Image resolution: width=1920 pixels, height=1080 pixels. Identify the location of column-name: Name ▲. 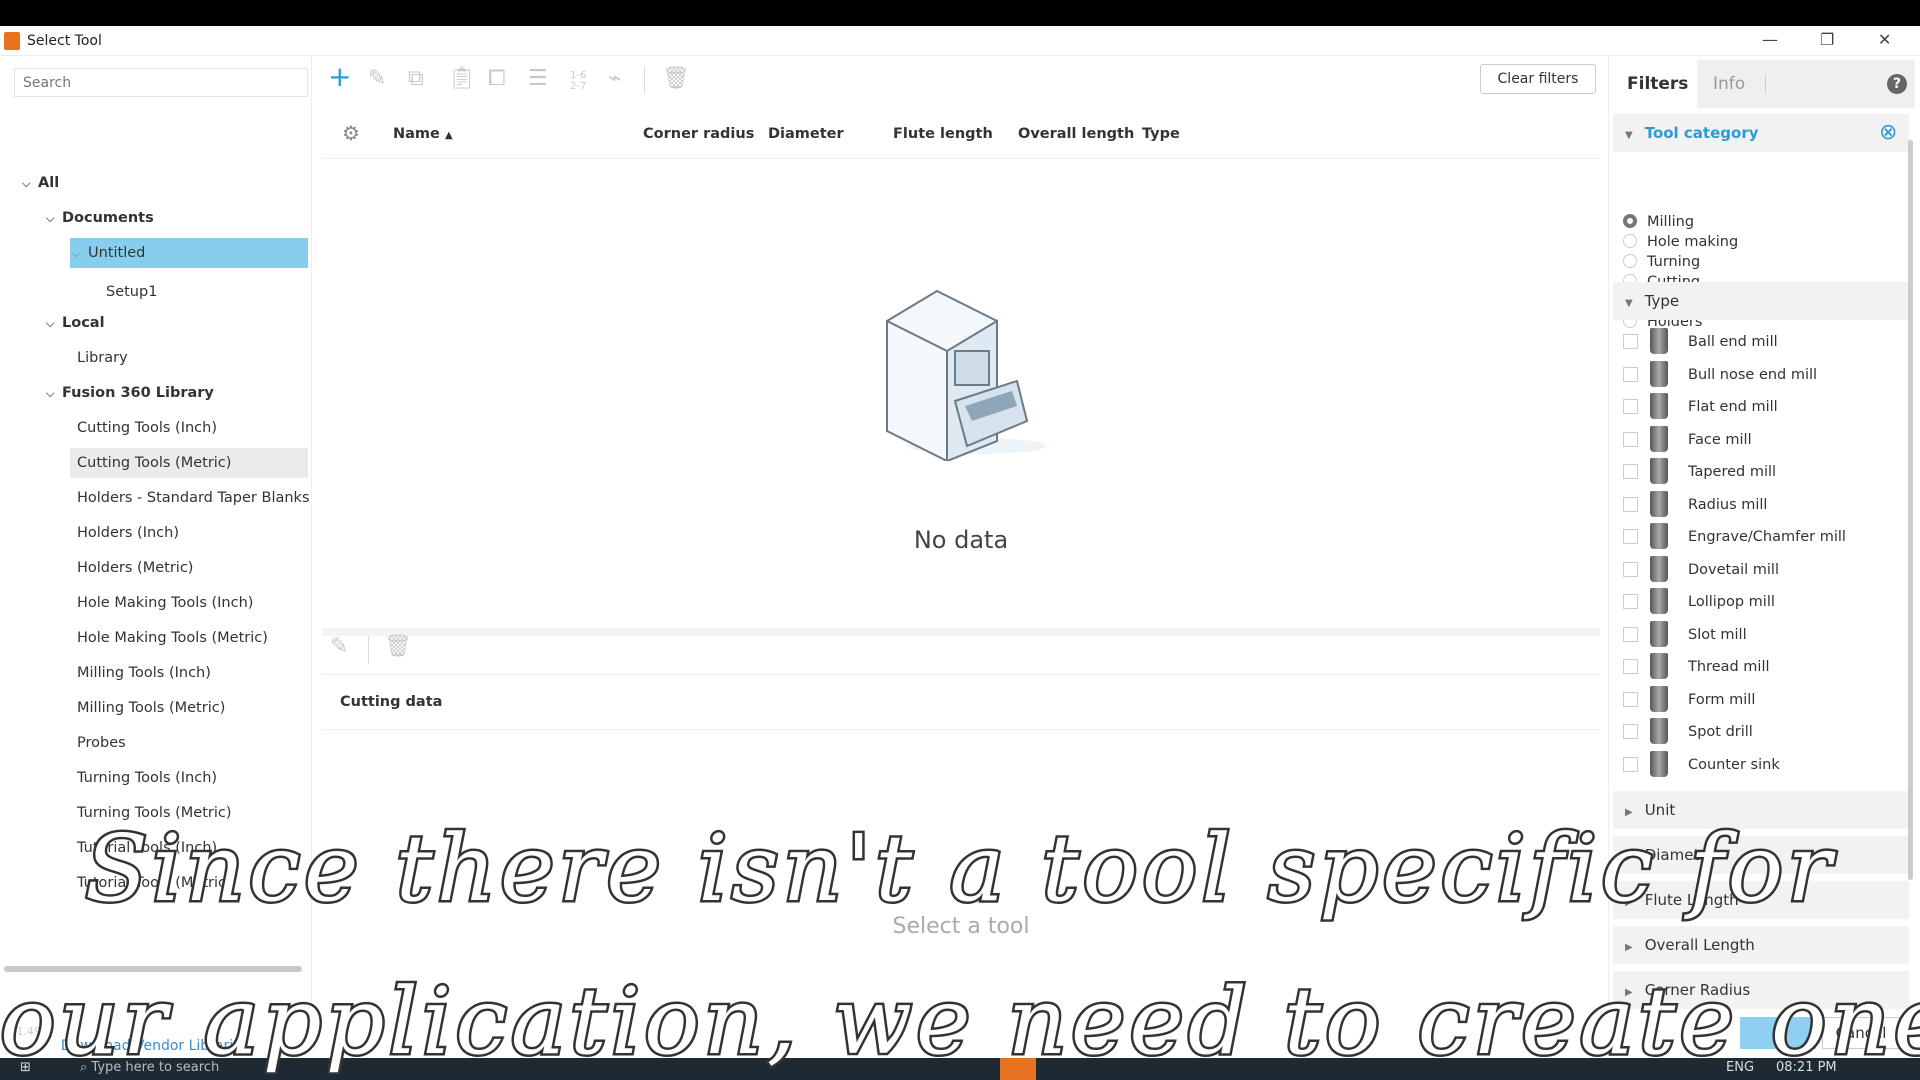
(423, 134).